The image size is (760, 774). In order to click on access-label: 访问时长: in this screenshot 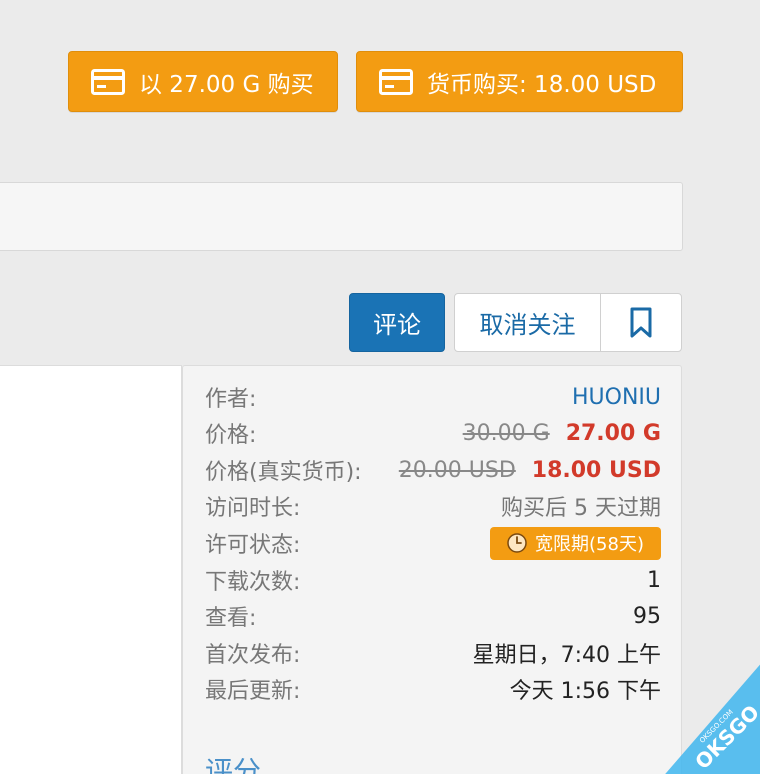, I will do `click(253, 508)`.